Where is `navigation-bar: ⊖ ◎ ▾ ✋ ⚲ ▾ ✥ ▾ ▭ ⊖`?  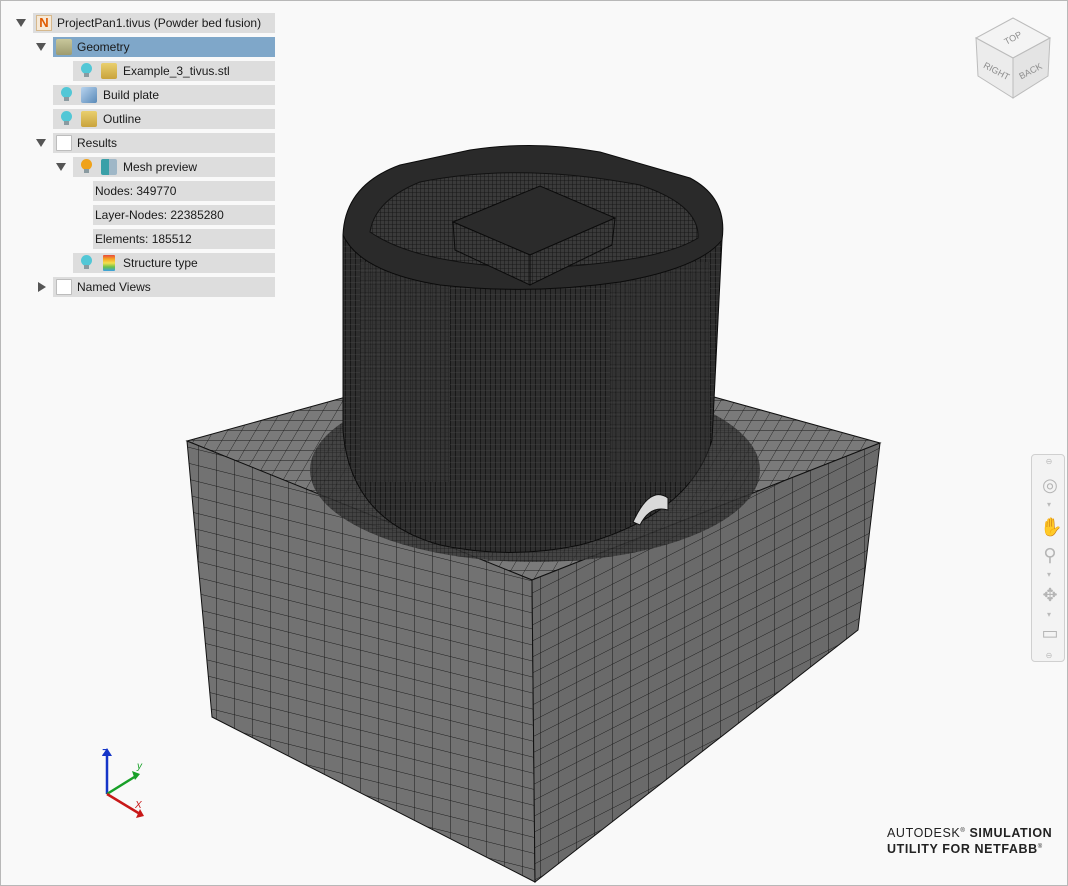
navigation-bar: ⊖ ◎ ▾ ✋ ⚲ ▾ ✥ ▾ ▭ ⊖ is located at coordinates (1048, 558).